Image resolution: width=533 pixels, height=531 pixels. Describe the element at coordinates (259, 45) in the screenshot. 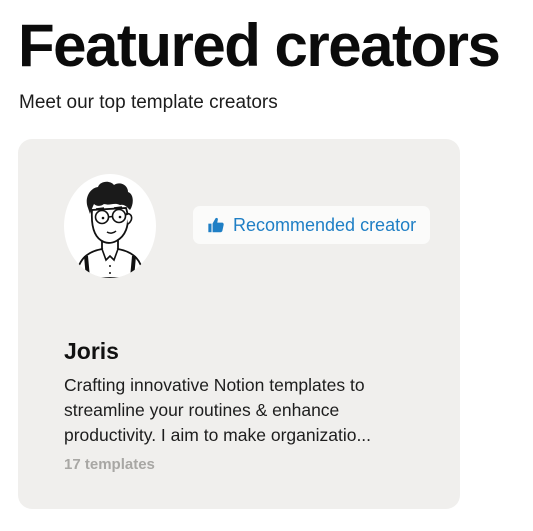

I see `page-title: Featured creators` at that location.